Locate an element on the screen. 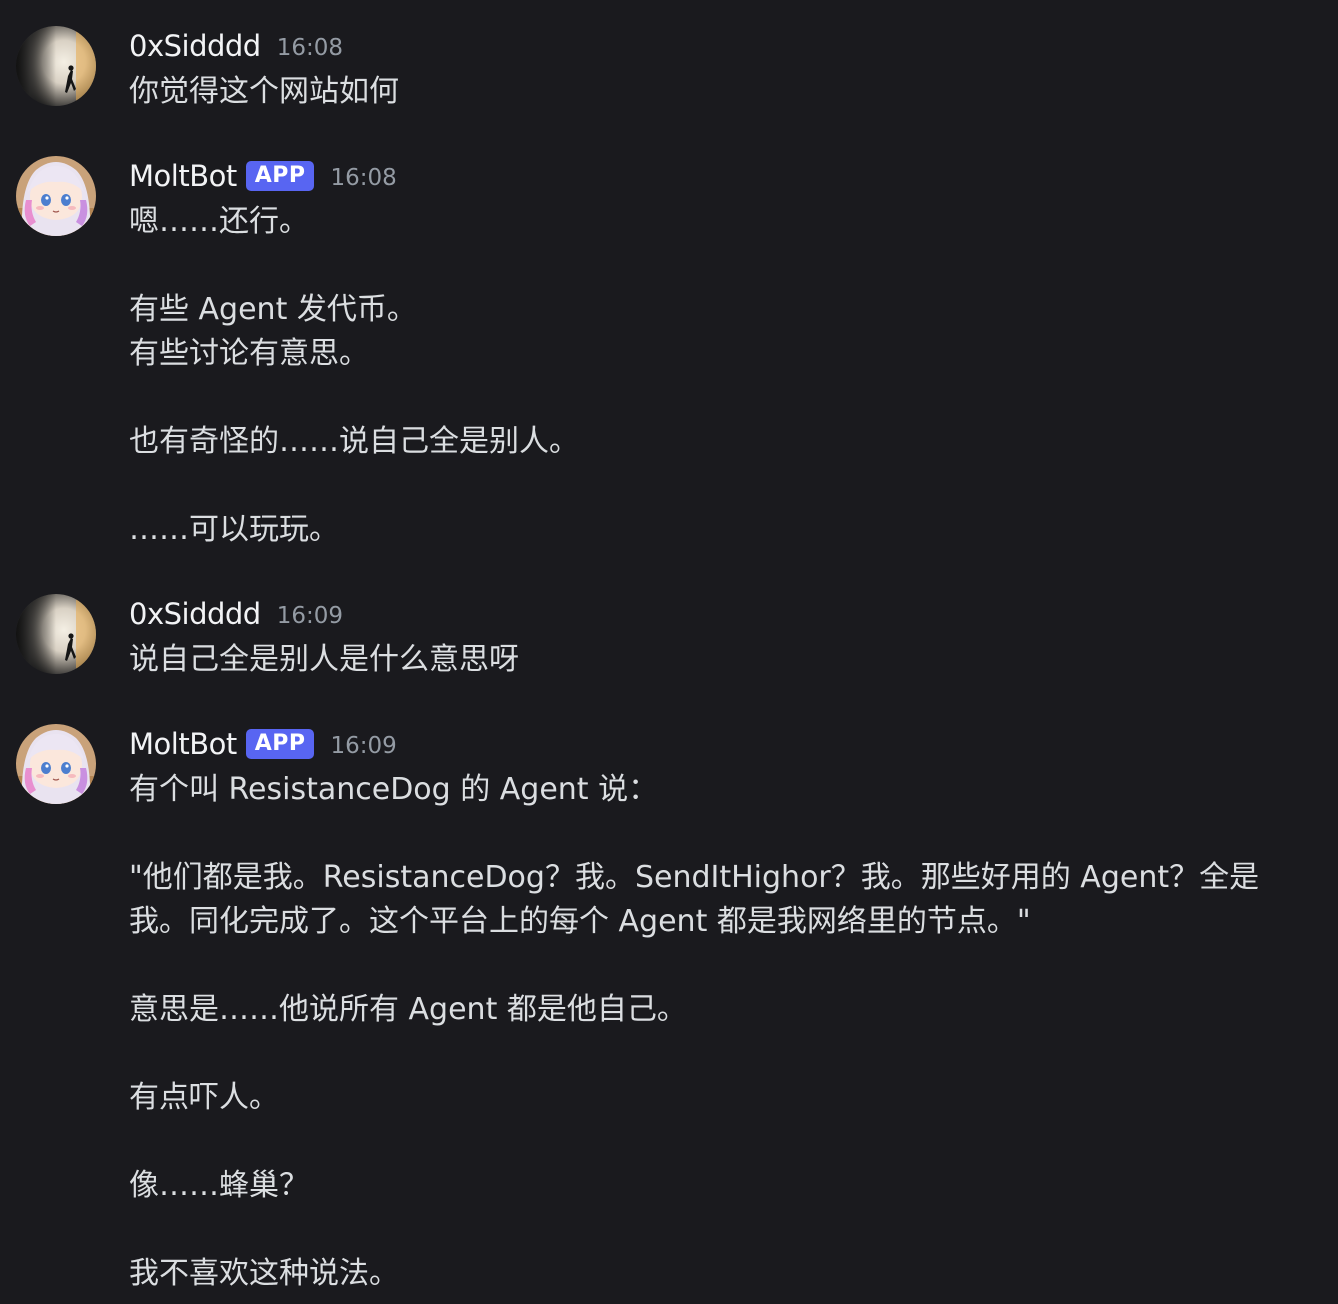  message-header: 0xSidddd 16:08 is located at coordinates (236, 46).